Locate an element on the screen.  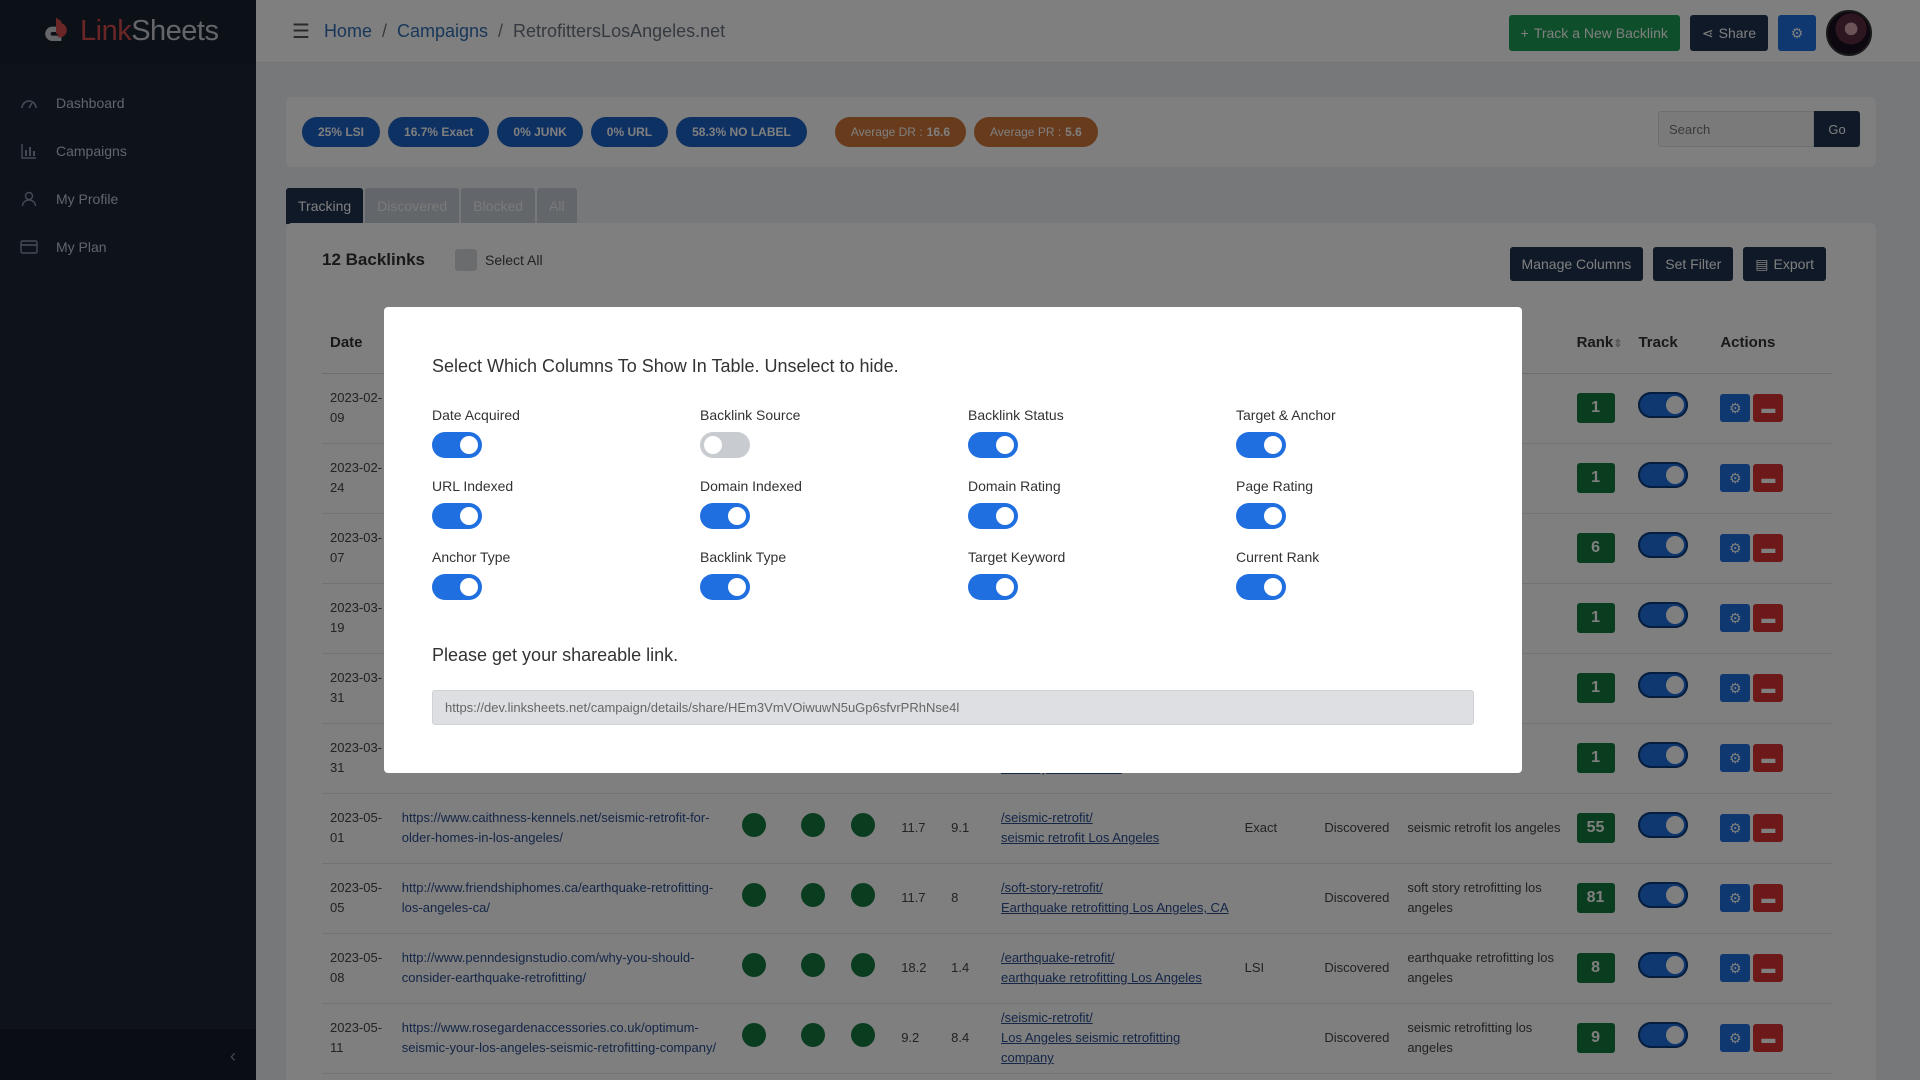
column-option: Current Rank is located at coordinates (1370, 574).